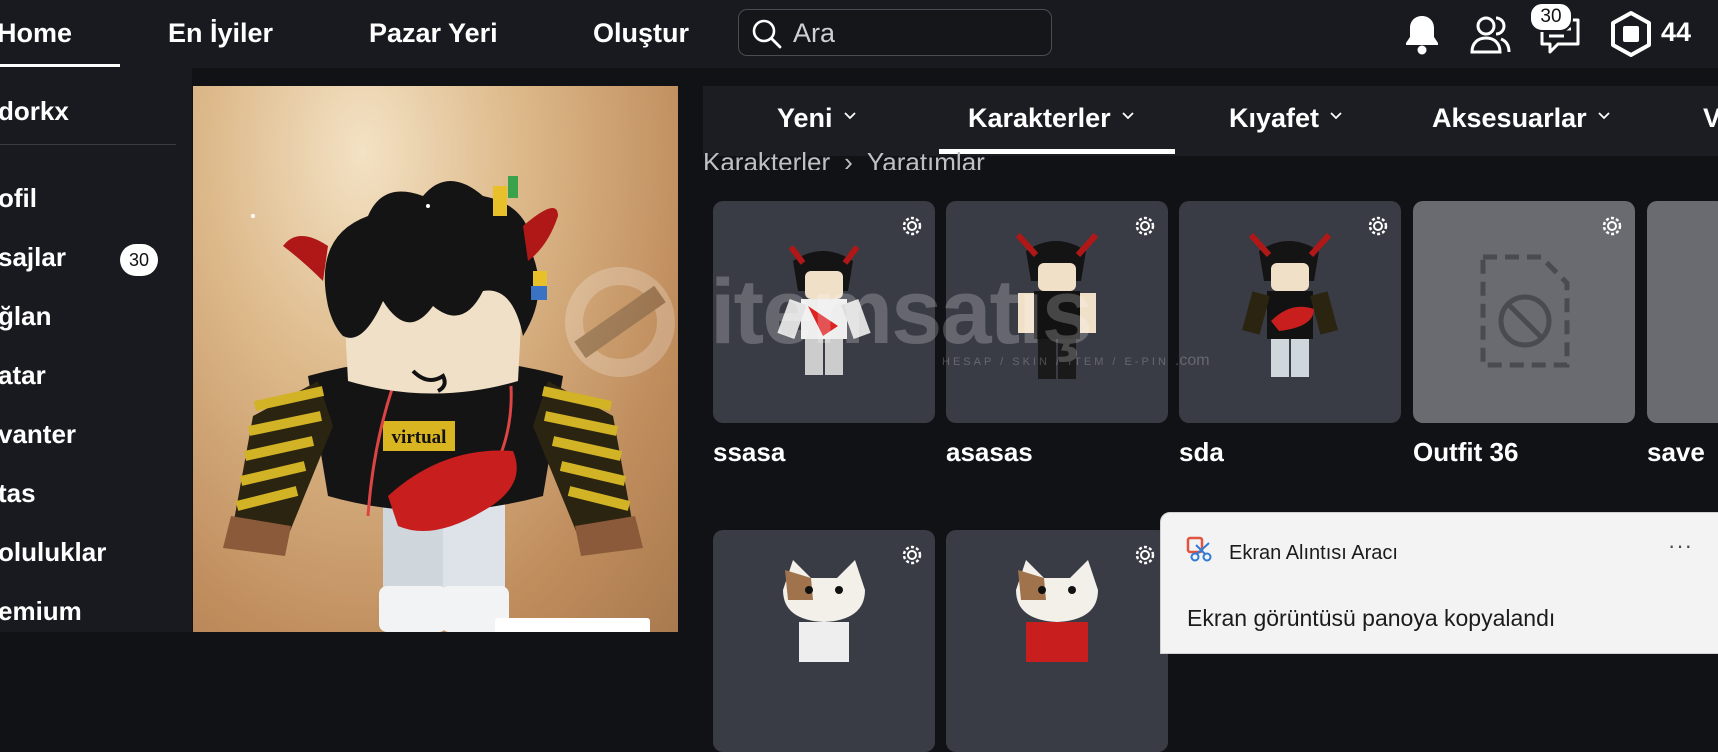 The height and width of the screenshot is (752, 1718). Describe the element at coordinates (1631, 34) in the screenshot. I see `robux-icon` at that location.